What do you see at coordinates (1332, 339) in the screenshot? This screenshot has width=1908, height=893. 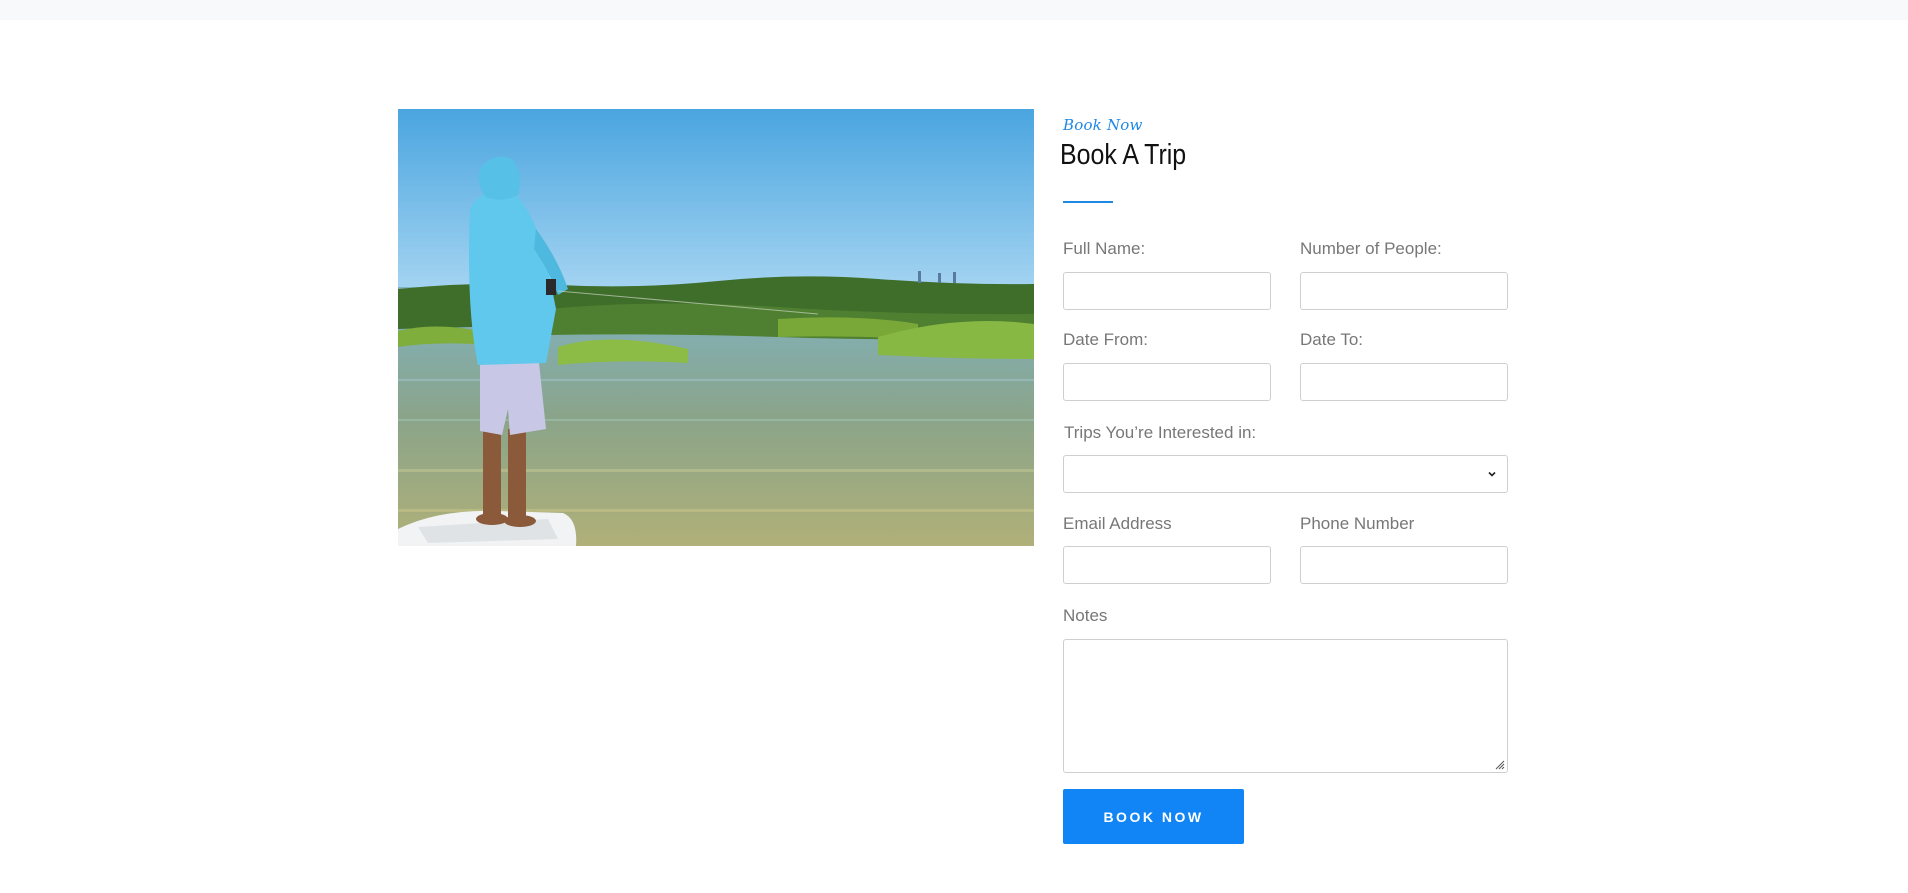 I see `date-to-label: Date To:` at bounding box center [1332, 339].